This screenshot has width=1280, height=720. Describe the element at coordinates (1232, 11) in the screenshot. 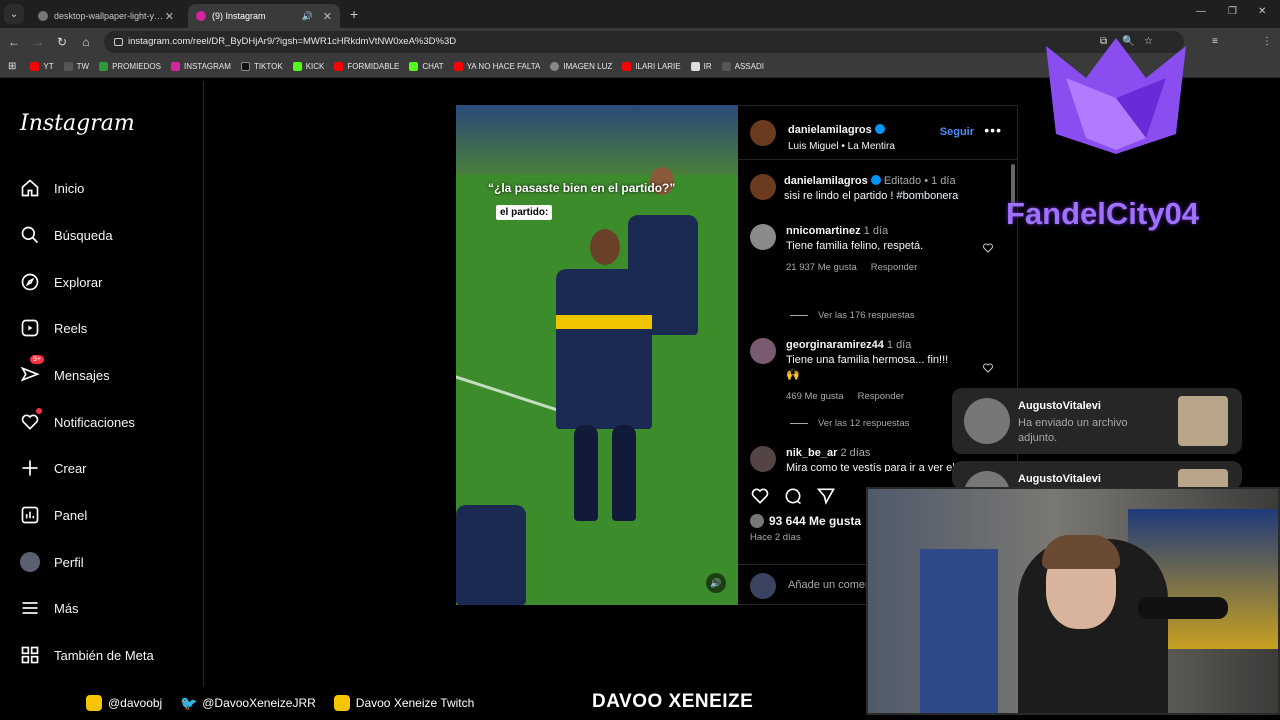

I see `restore-icon: ❐` at that location.